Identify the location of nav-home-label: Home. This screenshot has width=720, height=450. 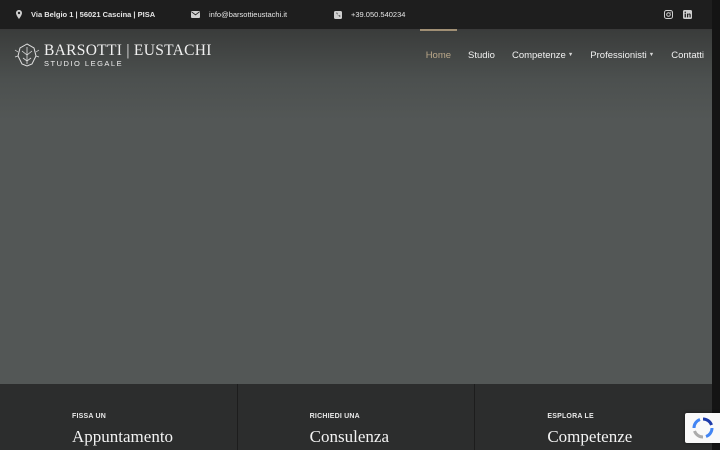
(438, 55).